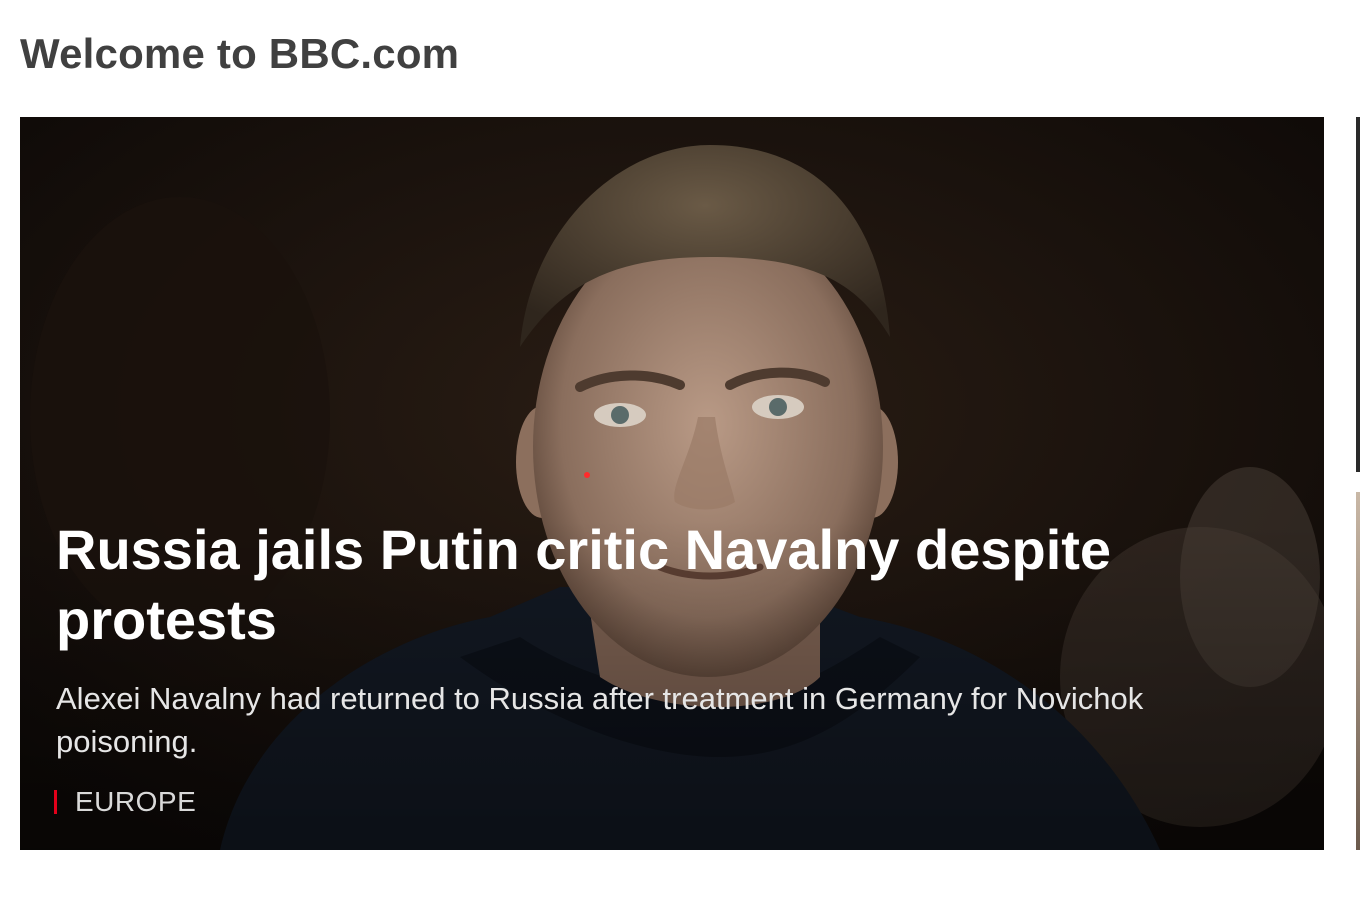 This screenshot has height=898, width=1360. Describe the element at coordinates (1358, 294) in the screenshot. I see `adjacent-story-edge` at that location.